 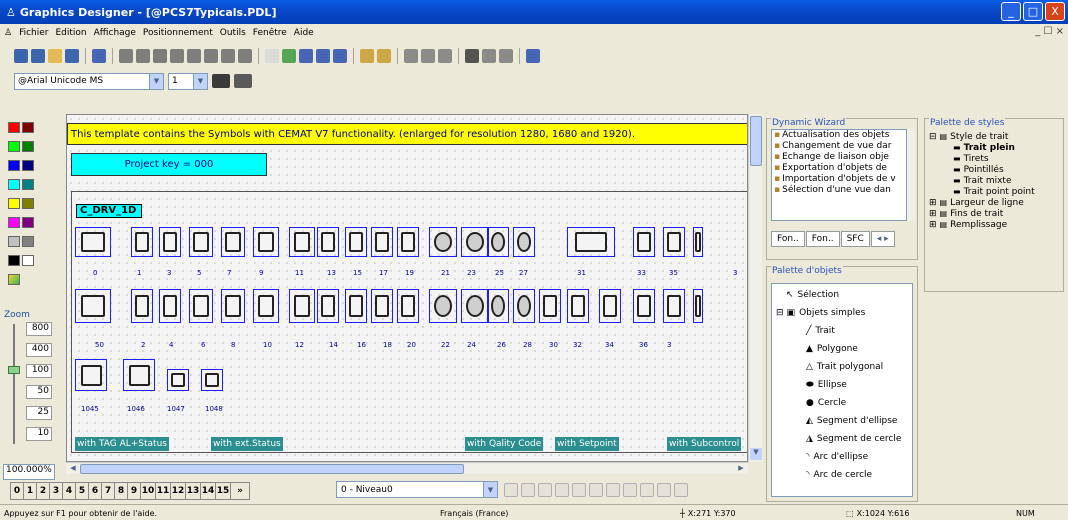 I want to click on maximize-button: □, so click(x=1033, y=11).